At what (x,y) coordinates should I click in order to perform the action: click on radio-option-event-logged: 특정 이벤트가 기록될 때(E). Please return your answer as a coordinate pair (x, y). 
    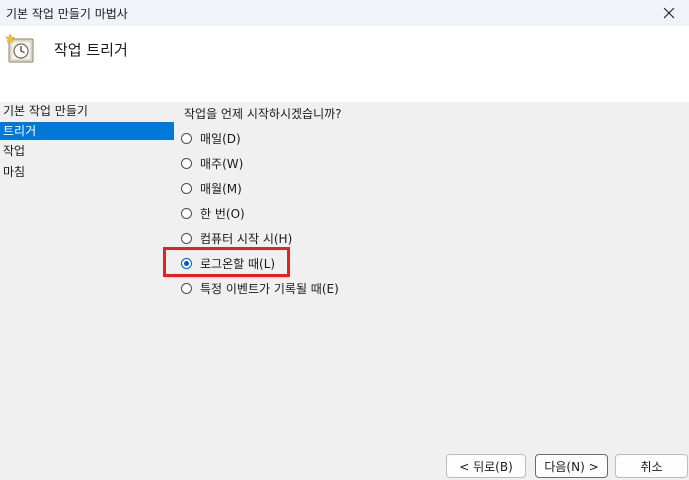
    Looking at the image, I should click on (260, 288).